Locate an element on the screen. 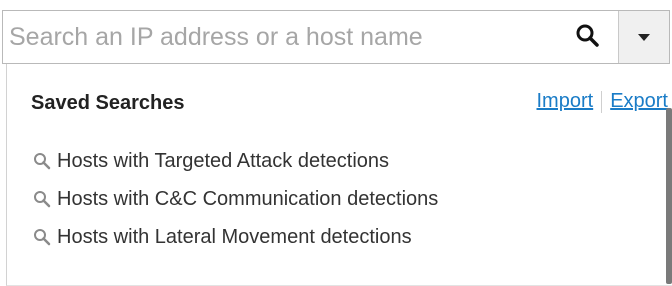 The width and height of the screenshot is (672, 286). scrollbar is located at coordinates (669, 196).